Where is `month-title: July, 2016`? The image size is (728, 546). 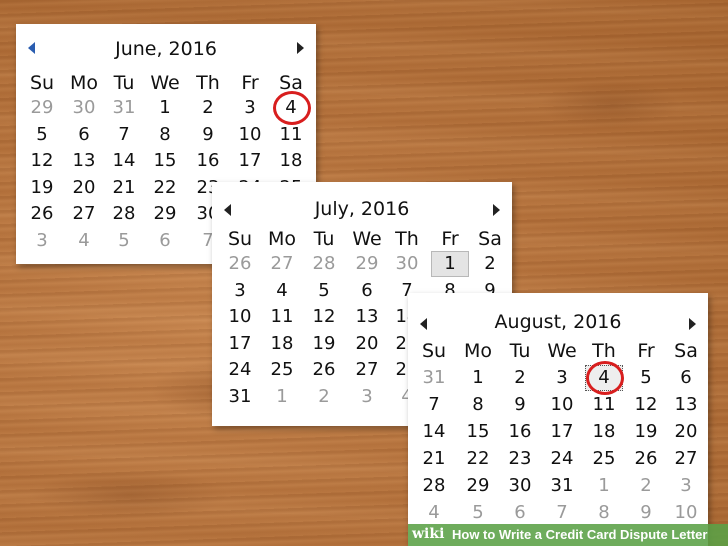 month-title: July, 2016 is located at coordinates (362, 209).